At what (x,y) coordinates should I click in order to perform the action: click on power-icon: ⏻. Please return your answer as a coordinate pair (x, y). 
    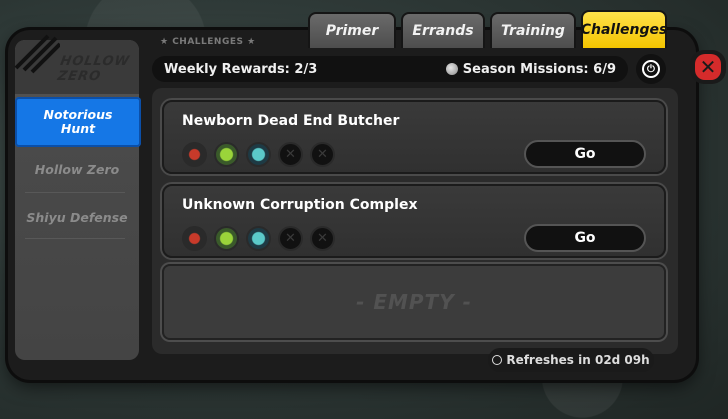
    Looking at the image, I should click on (651, 69).